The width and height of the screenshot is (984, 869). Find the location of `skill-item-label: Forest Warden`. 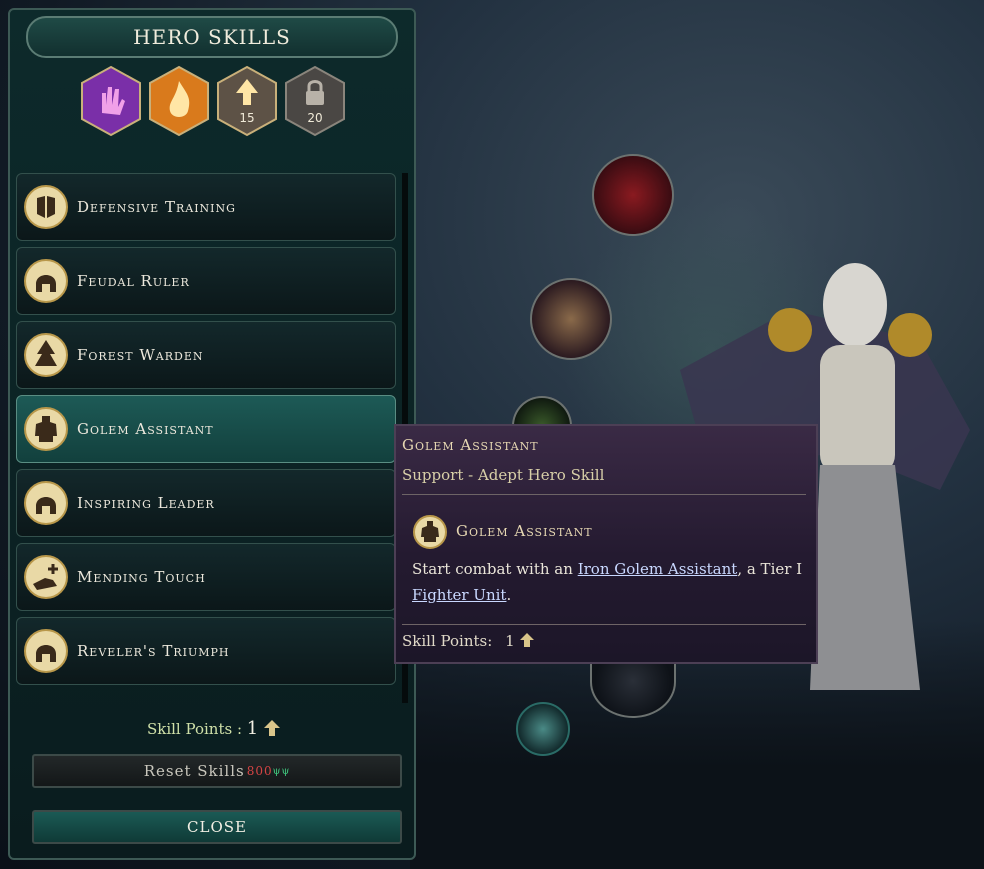

skill-item-label: Forest Warden is located at coordinates (140, 355).